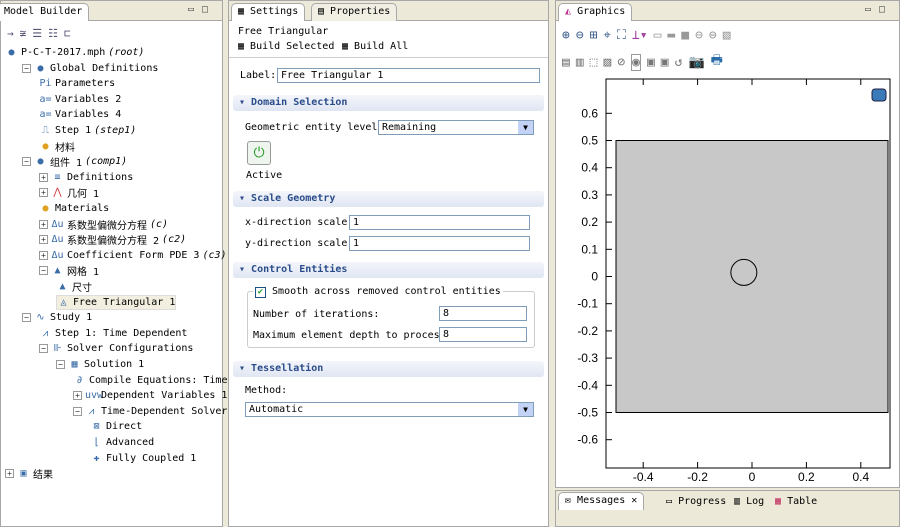  What do you see at coordinates (607, 62) in the screenshot?
I see `clear-selection-icon: ▨` at bounding box center [607, 62].